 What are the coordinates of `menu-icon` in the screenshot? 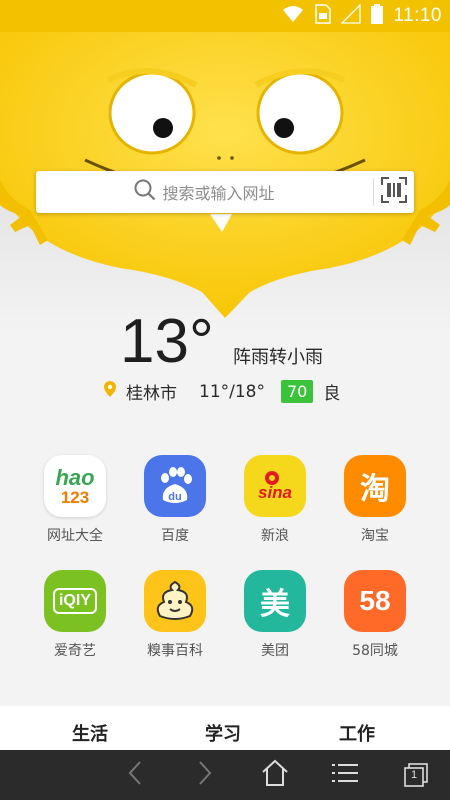 It's located at (345, 775).